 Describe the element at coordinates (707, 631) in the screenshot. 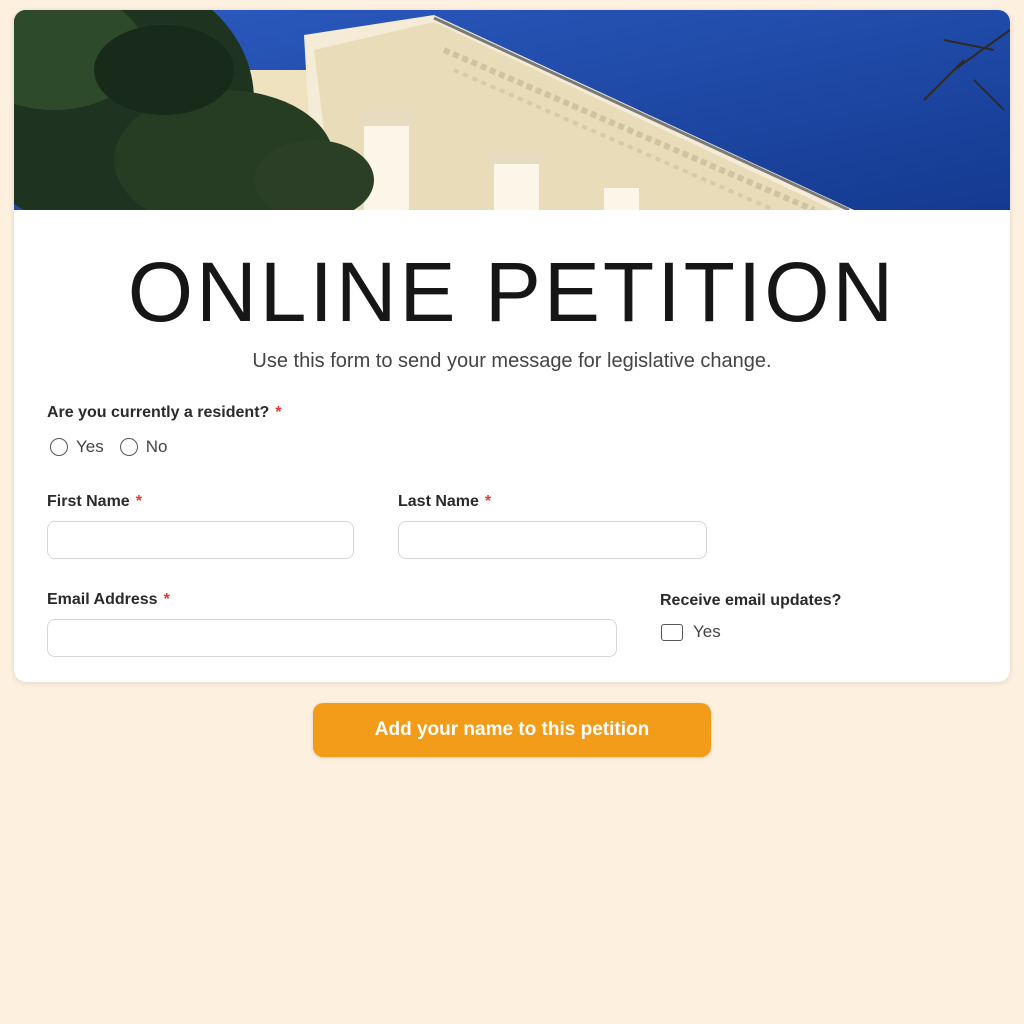

I see `email-updates-yes-label: Yes` at that location.